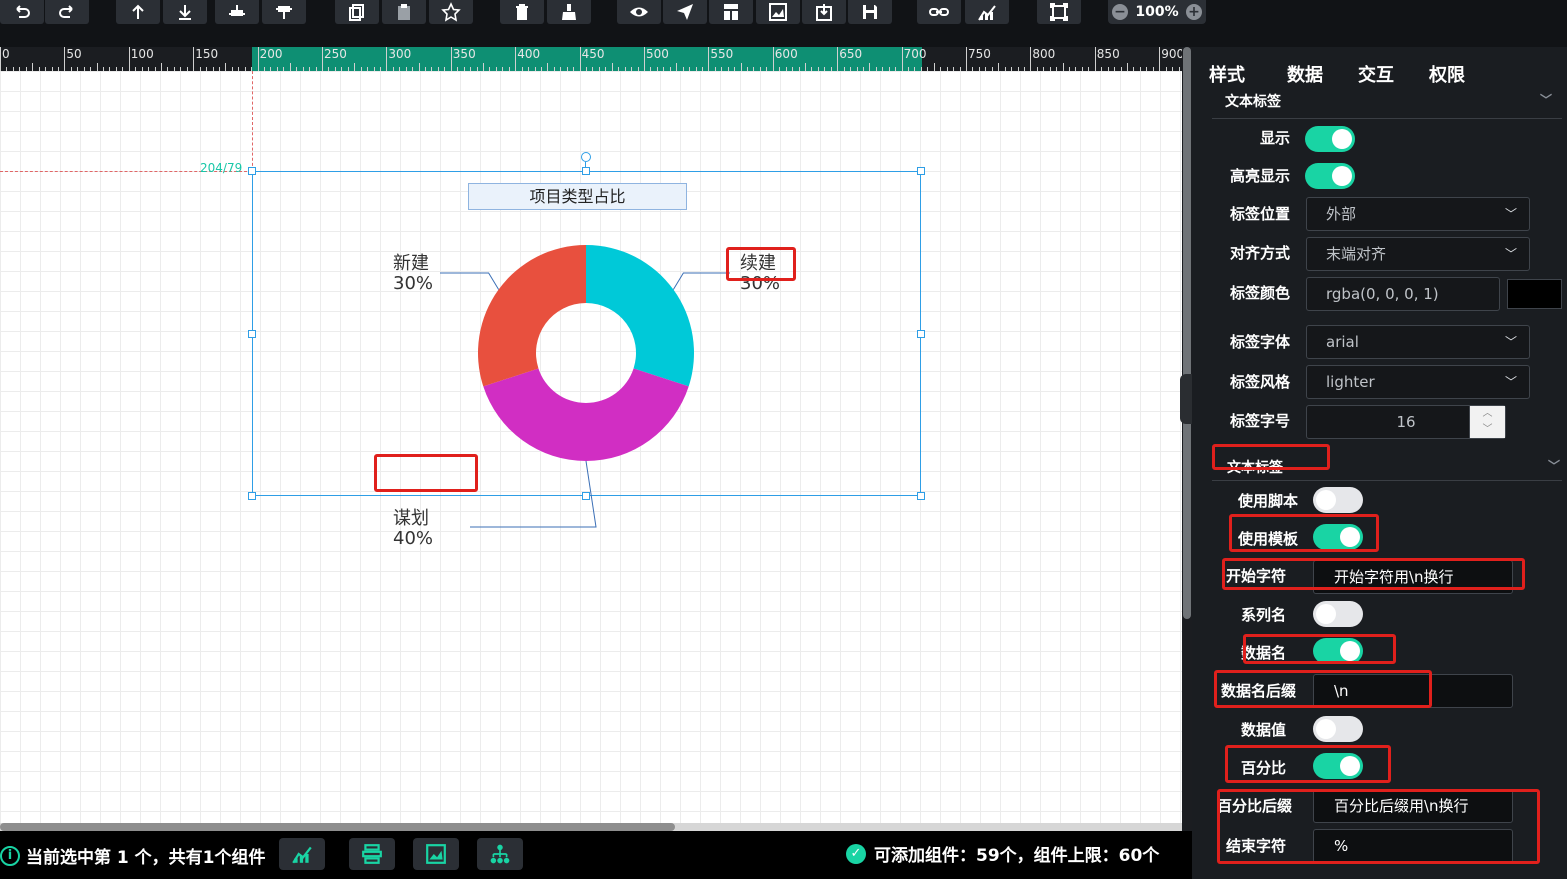  I want to click on fullscreen-icon, so click(1059, 12).